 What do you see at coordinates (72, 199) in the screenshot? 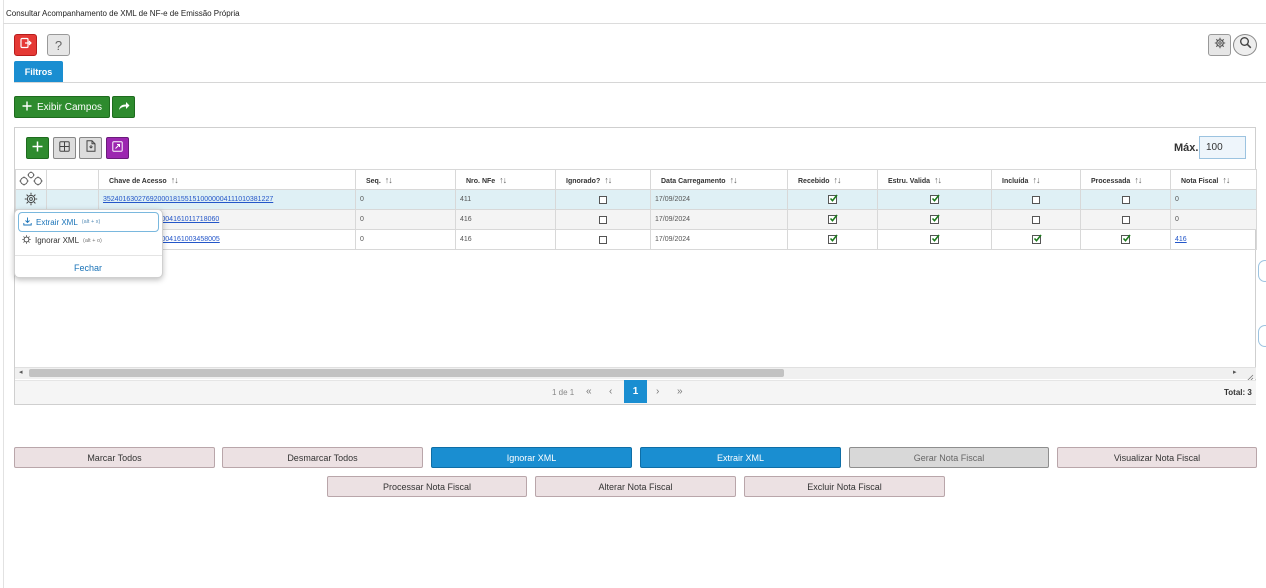
I see `select-cell` at bounding box center [72, 199].